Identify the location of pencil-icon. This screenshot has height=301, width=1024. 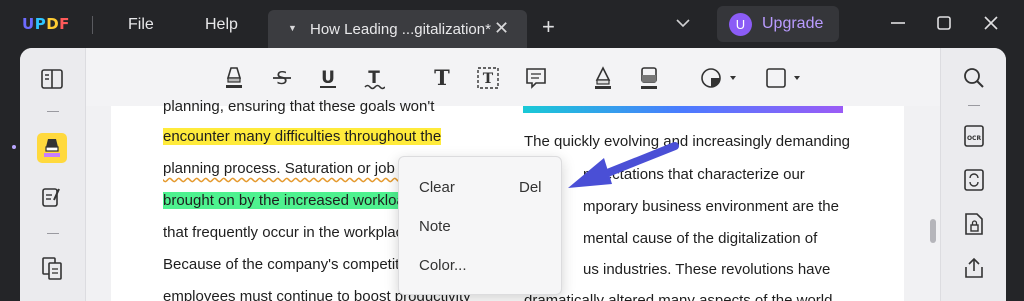
(603, 77).